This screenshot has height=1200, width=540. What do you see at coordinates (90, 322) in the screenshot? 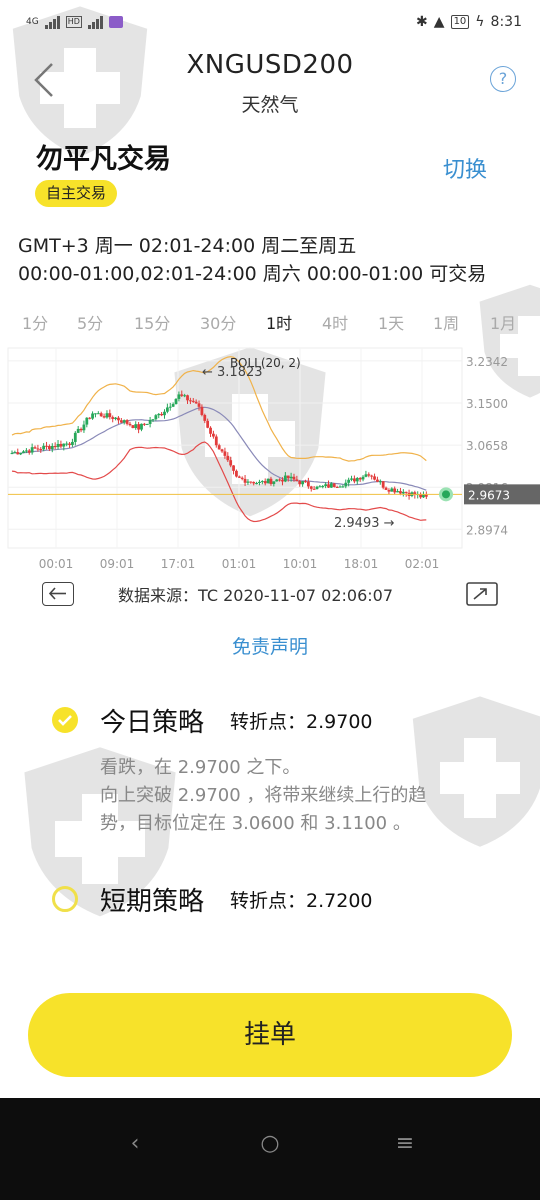
I see `tab-5m: 5分` at bounding box center [90, 322].